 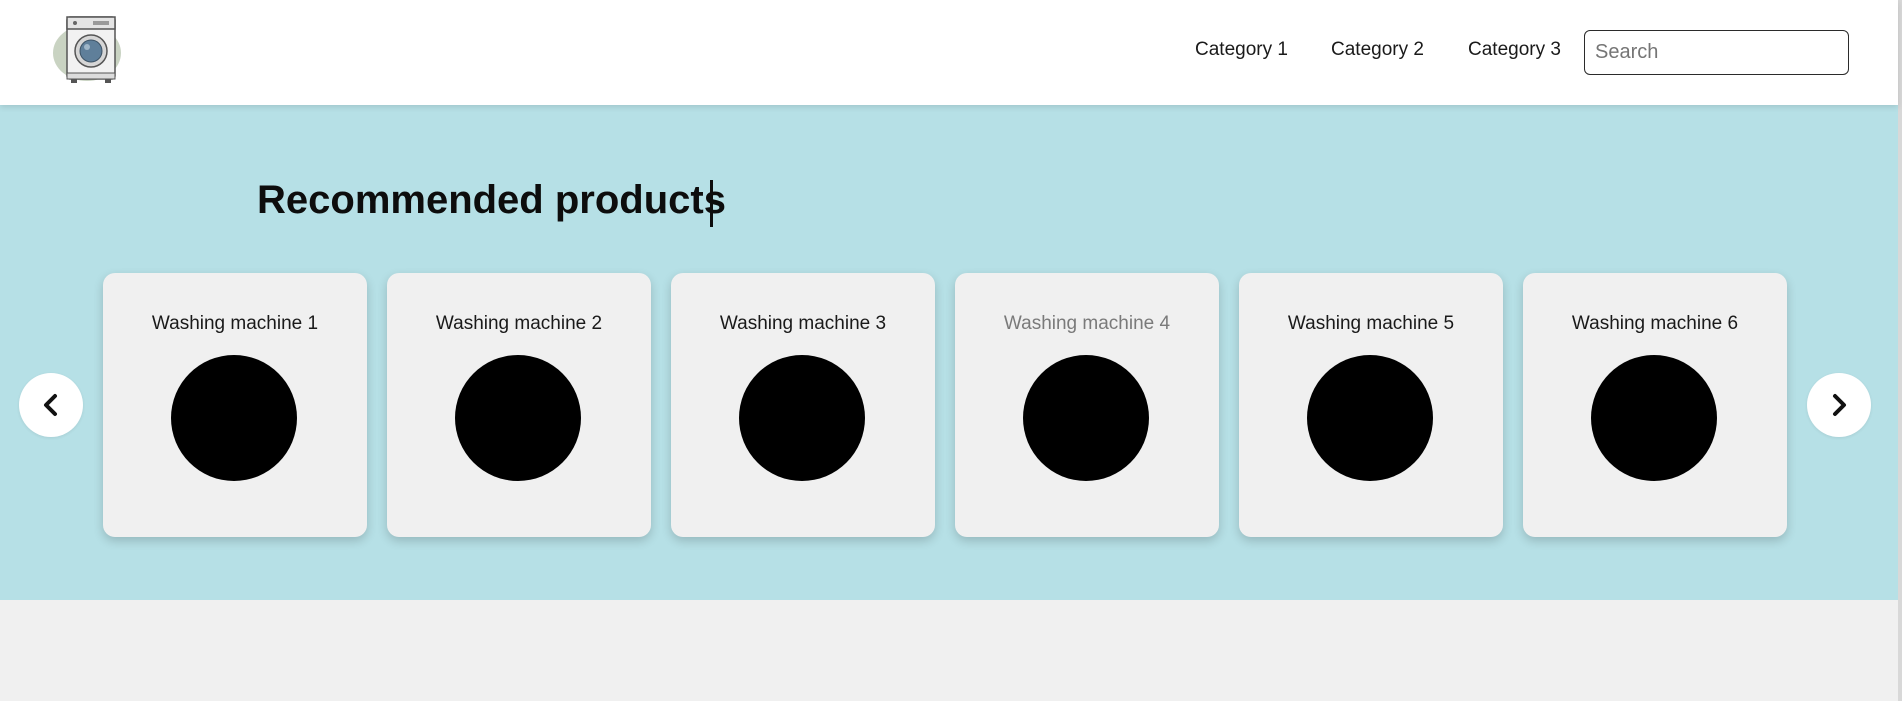 I want to click on page-scrollbar, so click(x=1900, y=350).